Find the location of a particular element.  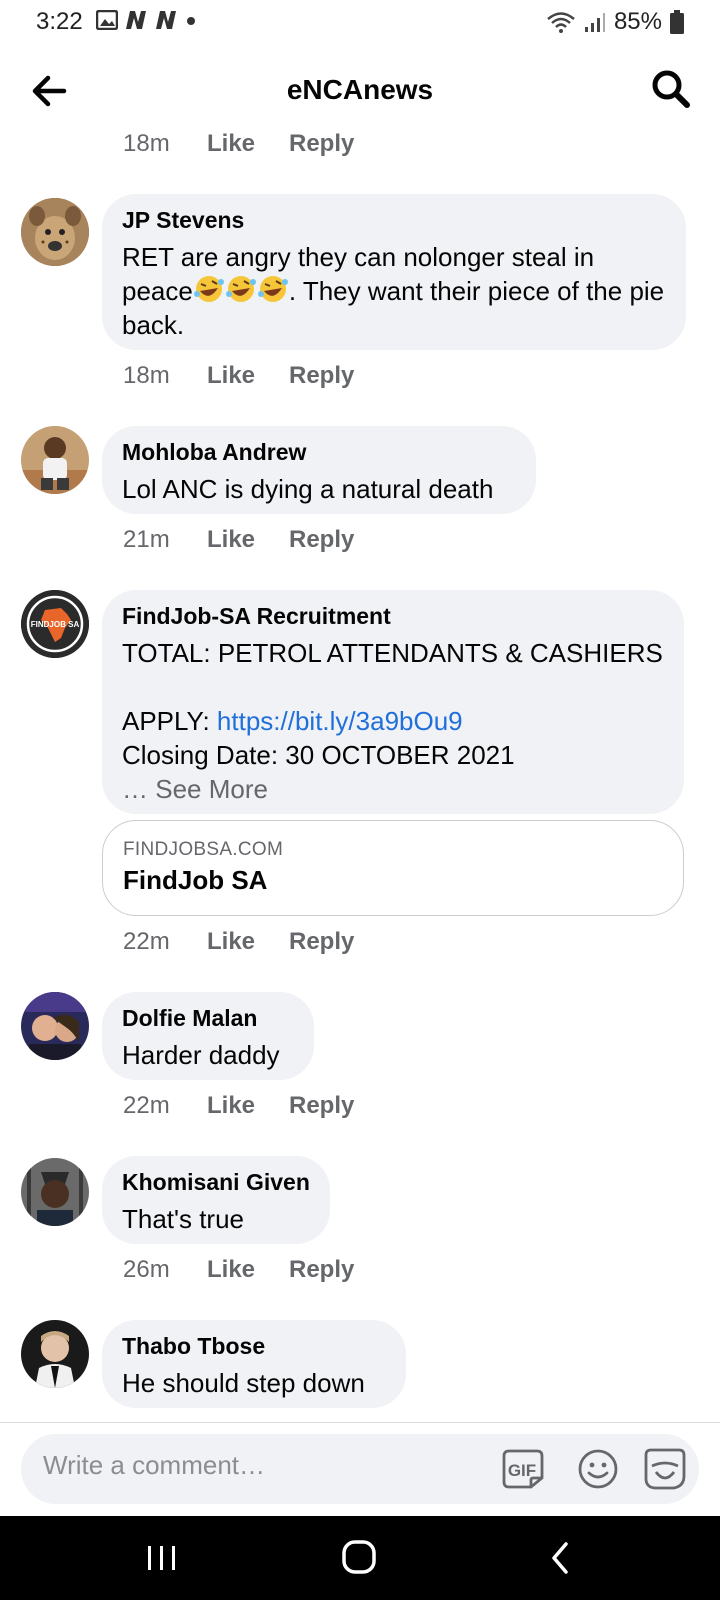

dot-icon is located at coordinates (191, 21).